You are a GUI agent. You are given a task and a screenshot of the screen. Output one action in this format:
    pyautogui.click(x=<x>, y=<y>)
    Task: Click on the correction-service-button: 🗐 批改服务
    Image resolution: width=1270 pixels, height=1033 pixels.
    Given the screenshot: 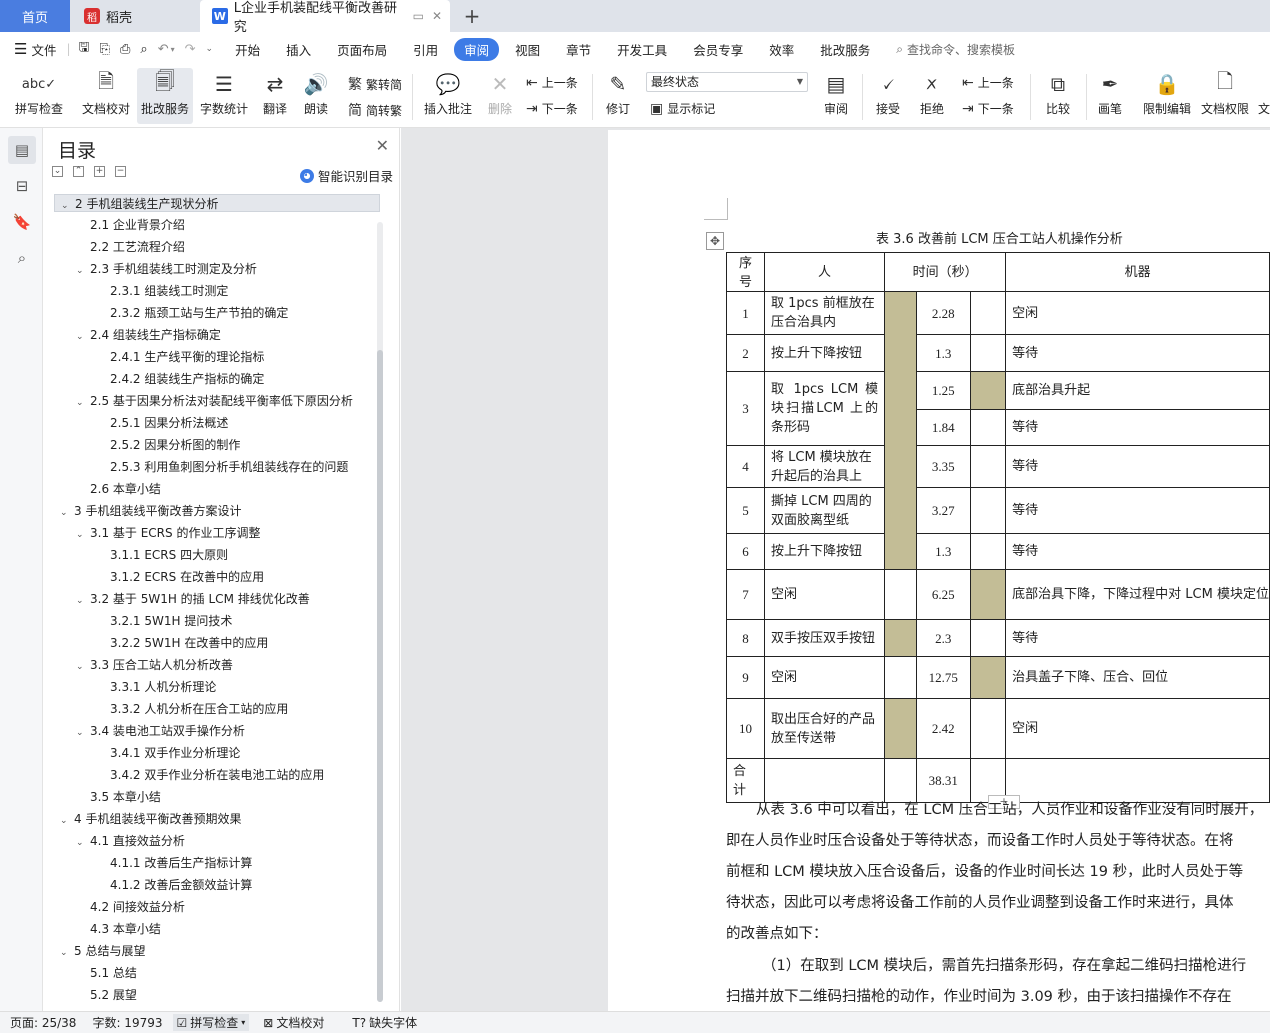 What is the action you would take?
    pyautogui.click(x=165, y=96)
    